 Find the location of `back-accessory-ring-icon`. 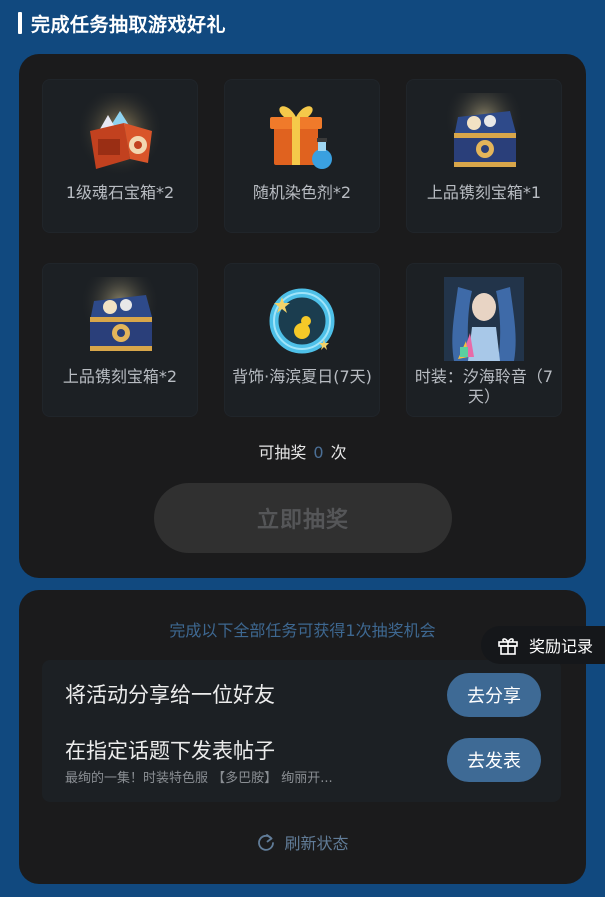

back-accessory-ring-icon is located at coordinates (302, 321).